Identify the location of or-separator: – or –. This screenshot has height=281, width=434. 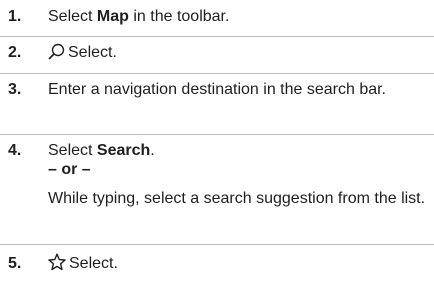
(69, 169).